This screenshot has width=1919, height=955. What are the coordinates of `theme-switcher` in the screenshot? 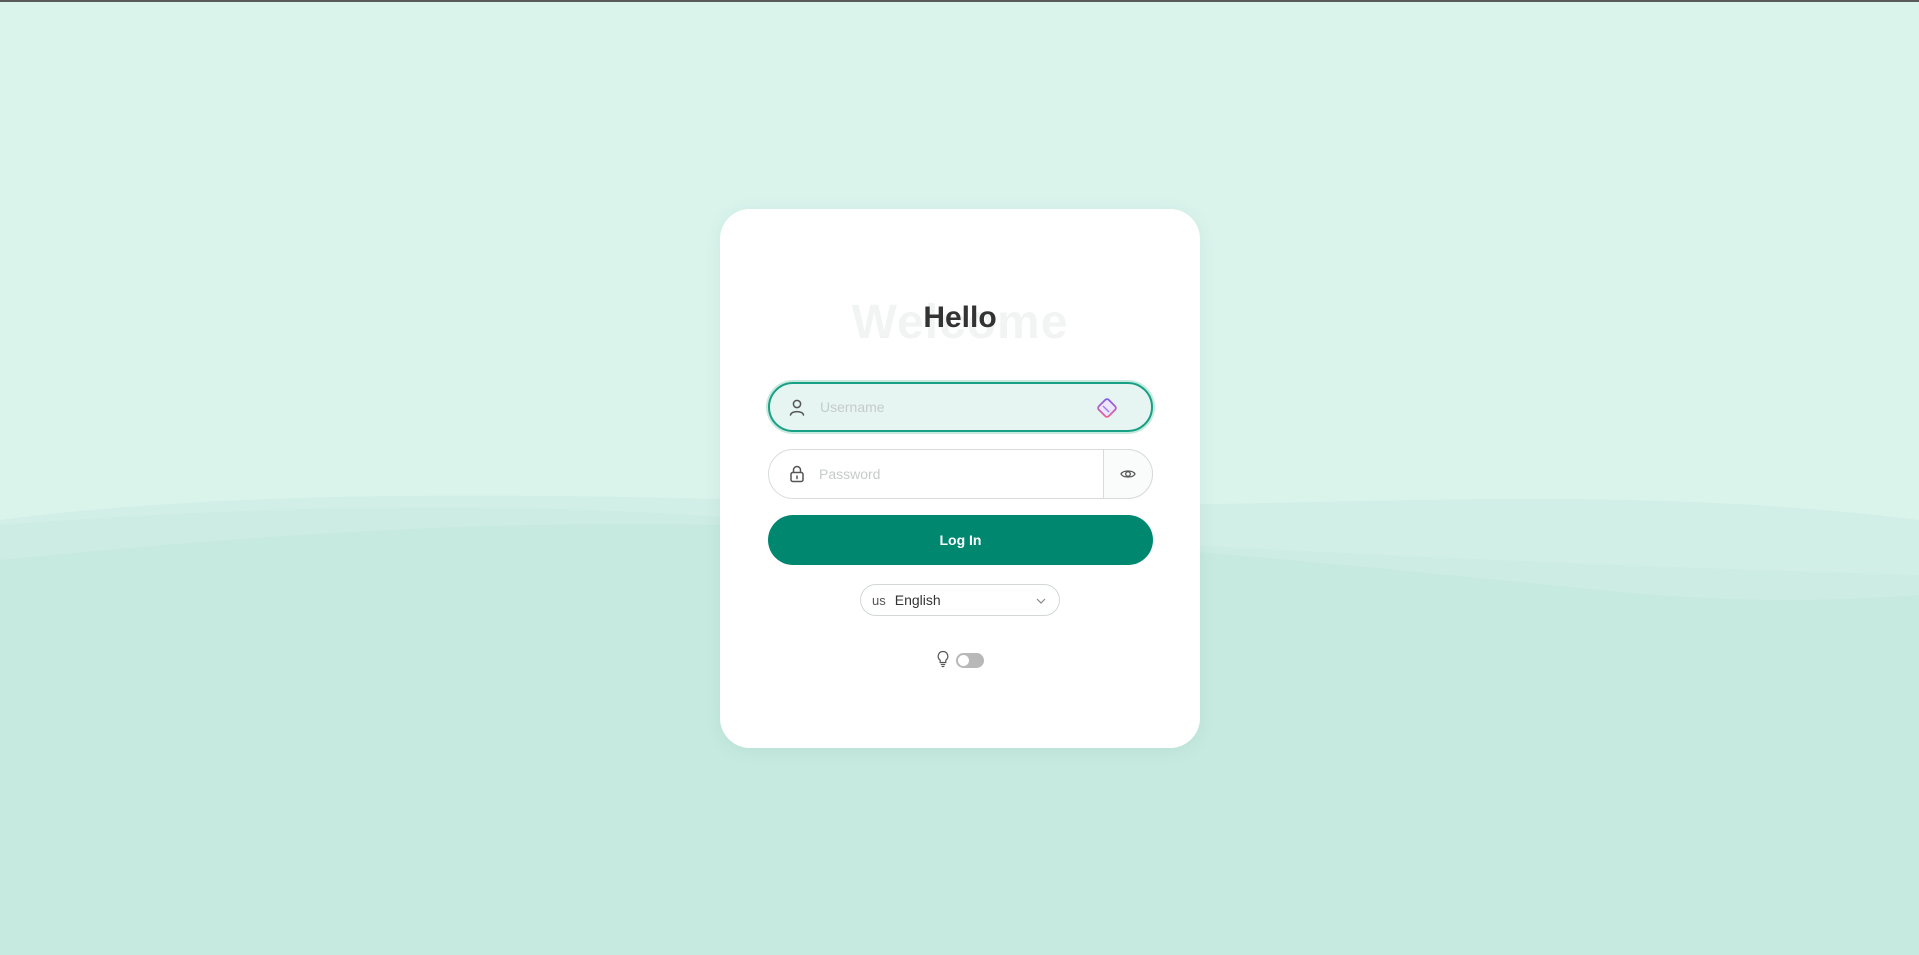 It's located at (966, 660).